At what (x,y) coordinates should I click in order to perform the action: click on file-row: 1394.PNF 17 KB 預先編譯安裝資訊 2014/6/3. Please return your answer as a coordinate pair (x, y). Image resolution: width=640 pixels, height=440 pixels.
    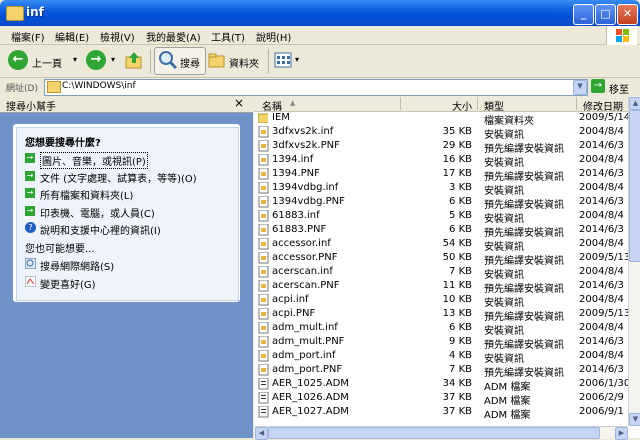
    Looking at the image, I should click on (442, 175).